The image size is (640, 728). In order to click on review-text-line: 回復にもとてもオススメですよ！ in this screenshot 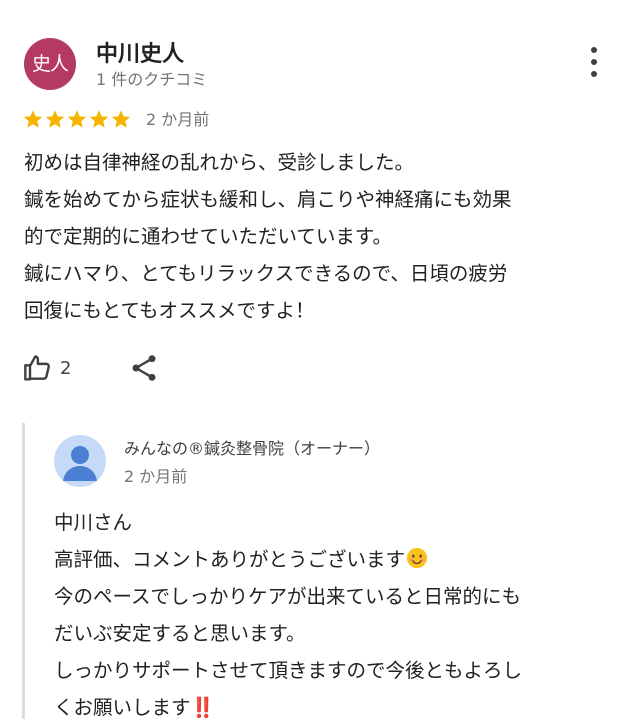, I will do `click(169, 310)`.